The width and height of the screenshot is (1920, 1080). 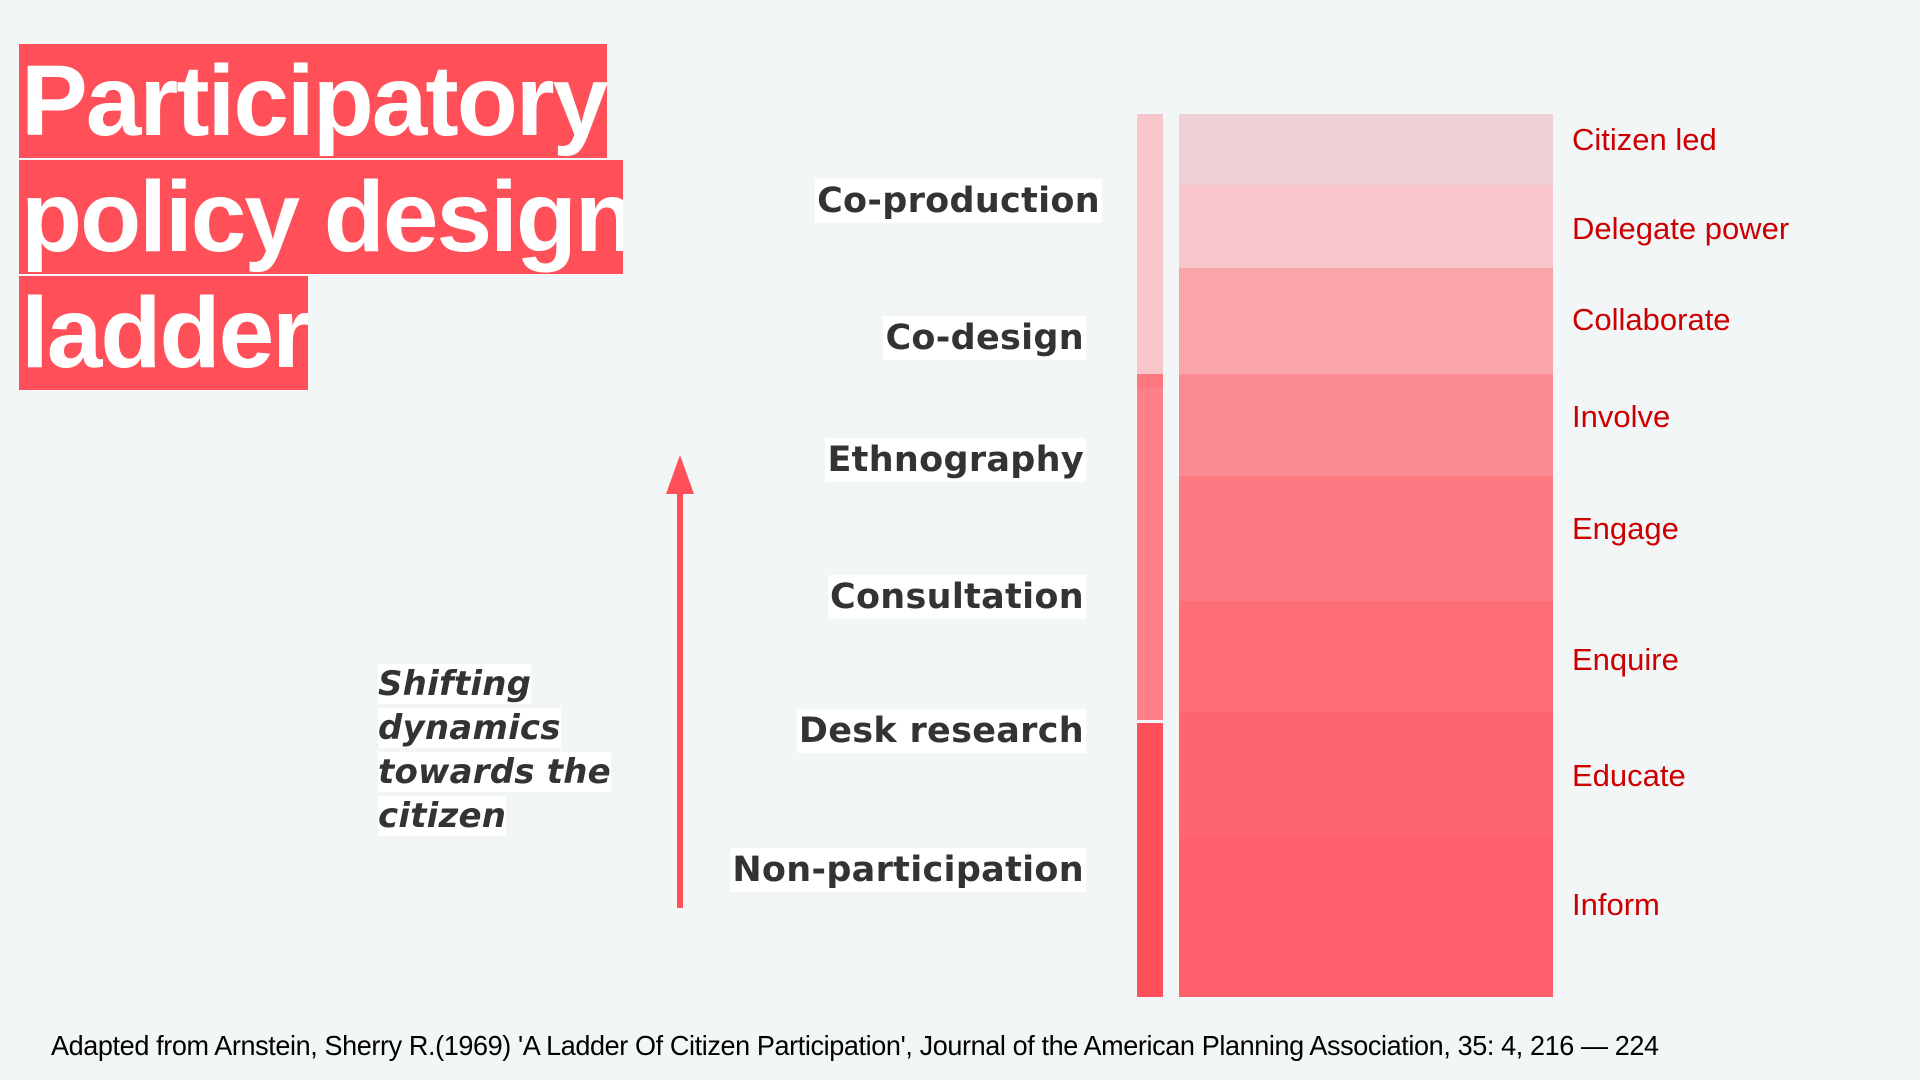 I want to click on annotation-line: dynamics, so click(x=469, y=728).